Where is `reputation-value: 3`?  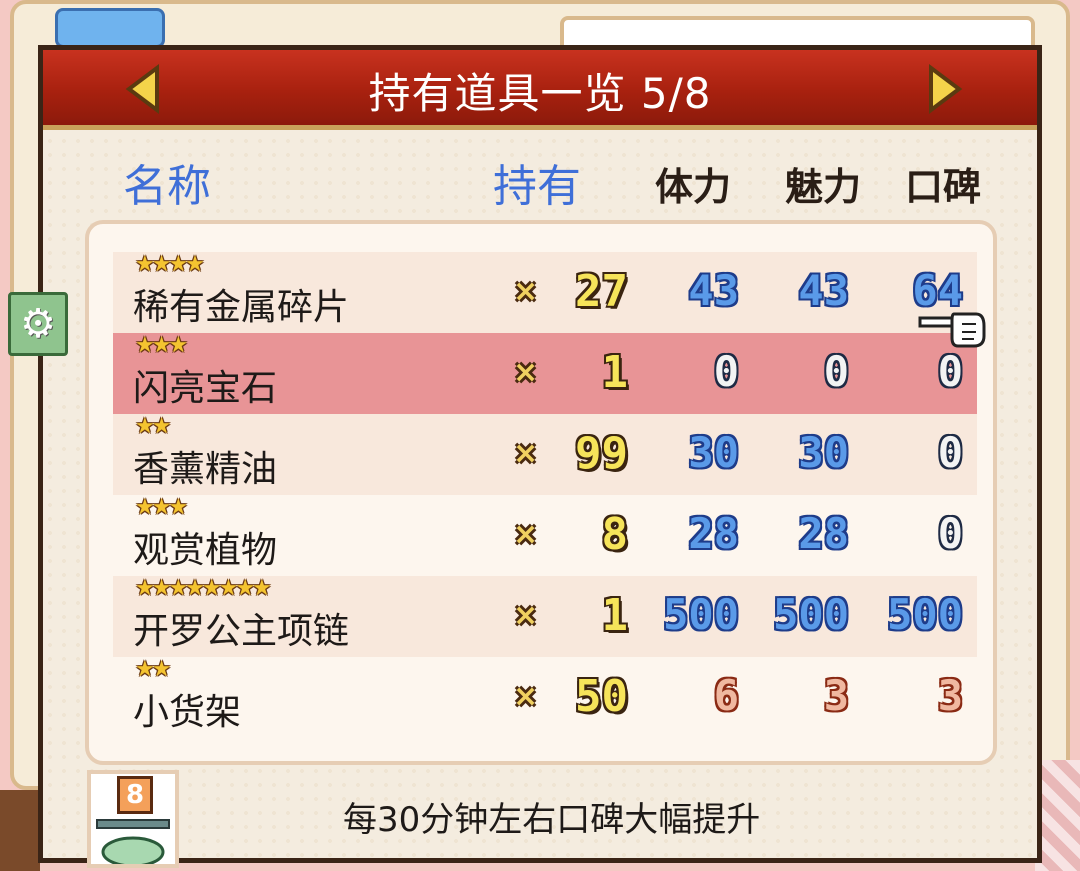 reputation-value: 3 is located at coordinates (950, 695).